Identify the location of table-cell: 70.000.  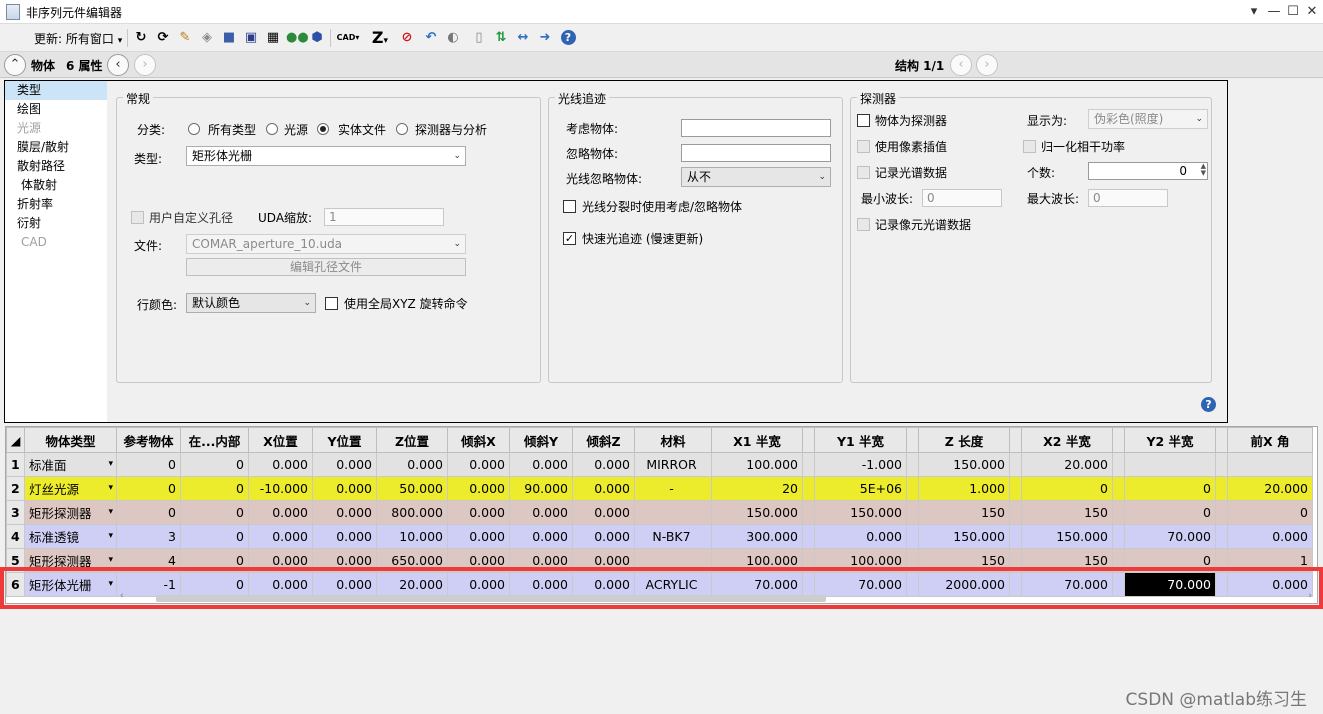
(1170, 536).